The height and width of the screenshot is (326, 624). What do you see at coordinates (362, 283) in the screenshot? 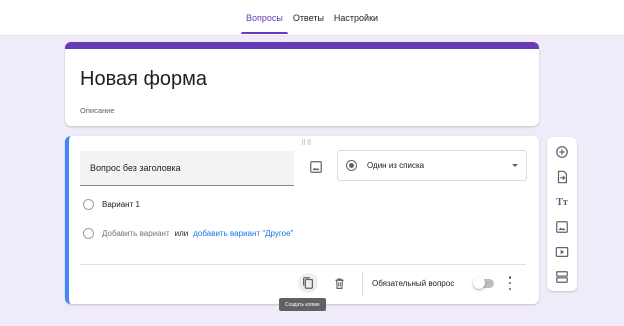
I see `footer-separator` at bounding box center [362, 283].